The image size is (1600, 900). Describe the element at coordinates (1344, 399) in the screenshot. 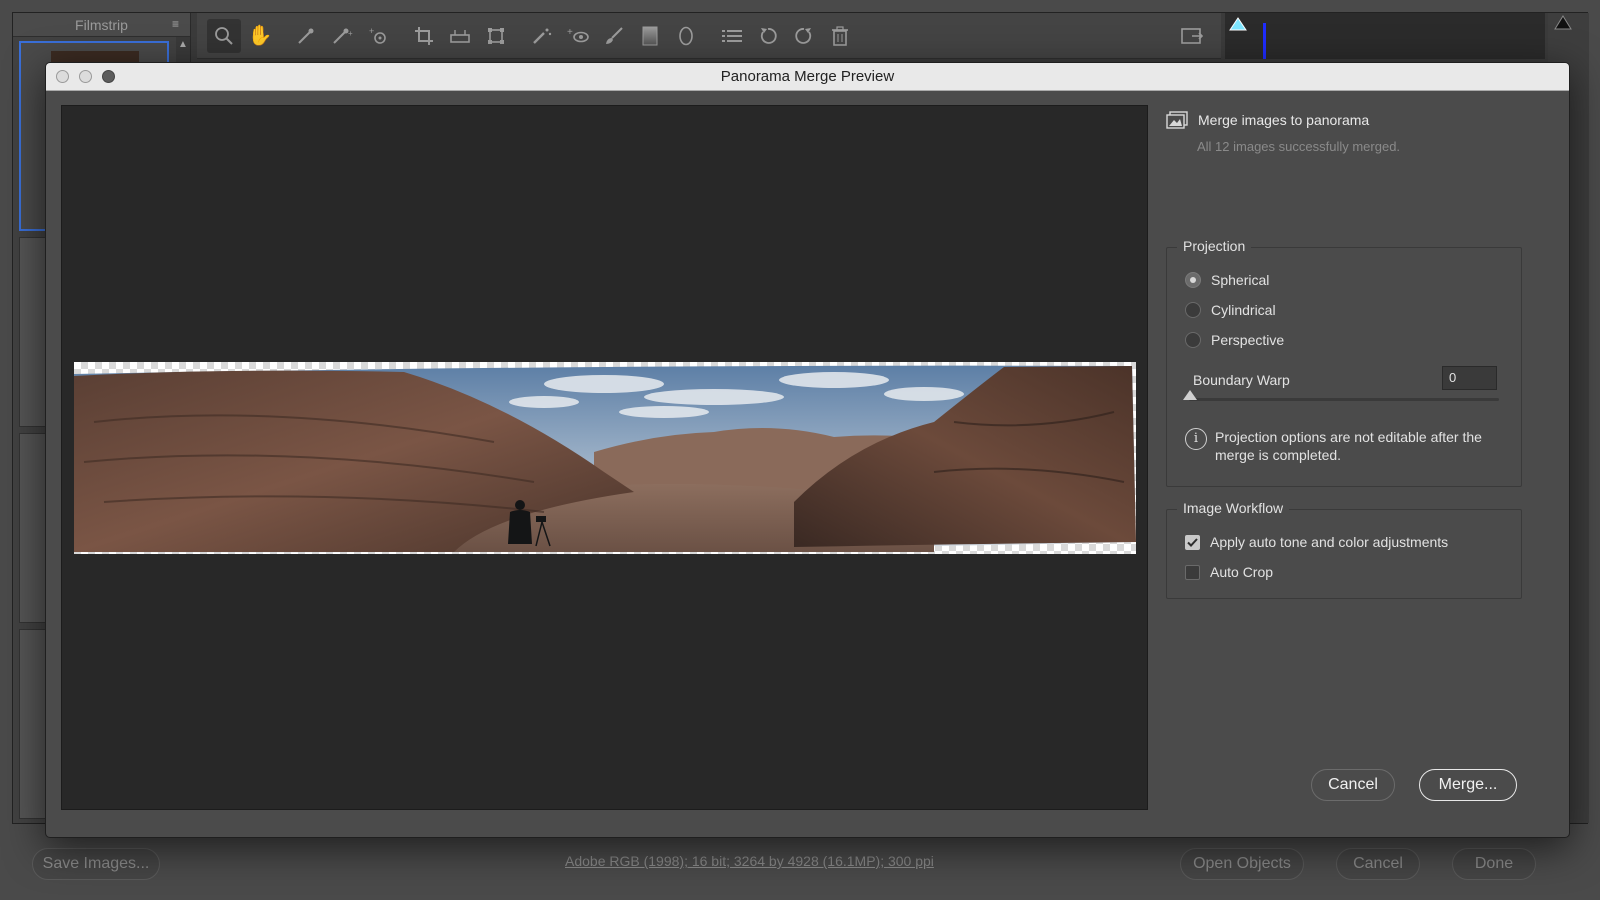

I see `boundary-warp-slider` at that location.